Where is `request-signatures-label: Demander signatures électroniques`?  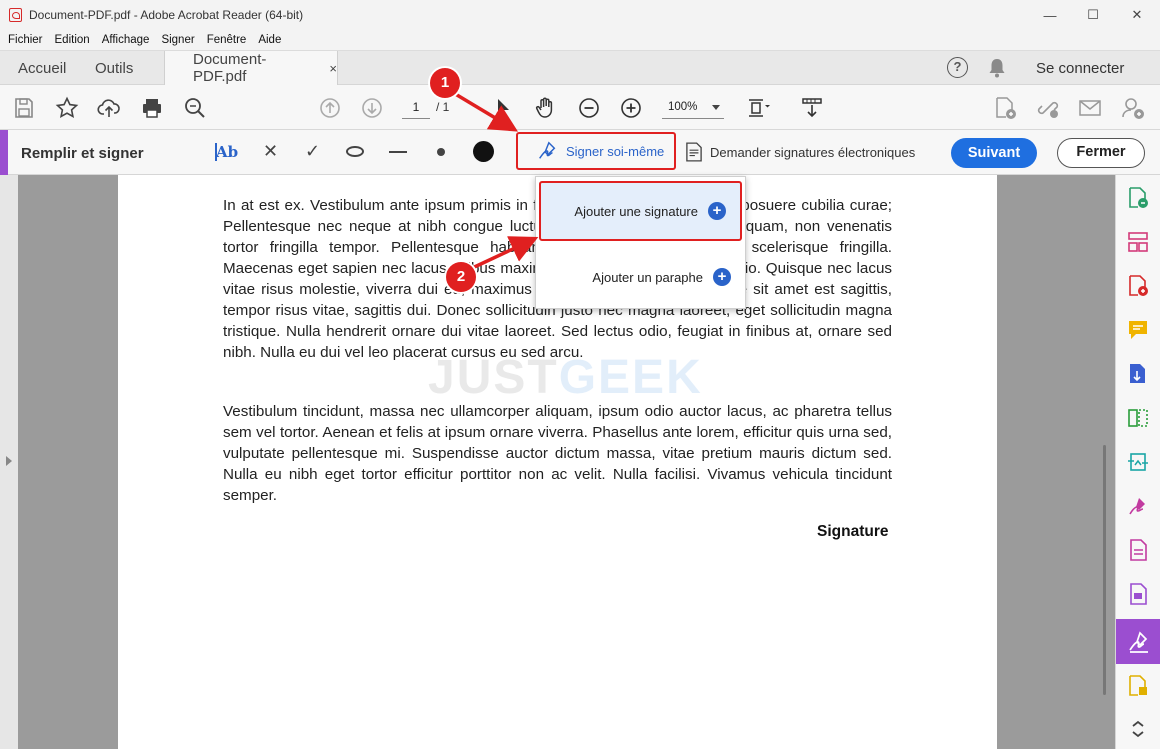 request-signatures-label: Demander signatures électroniques is located at coordinates (813, 152).